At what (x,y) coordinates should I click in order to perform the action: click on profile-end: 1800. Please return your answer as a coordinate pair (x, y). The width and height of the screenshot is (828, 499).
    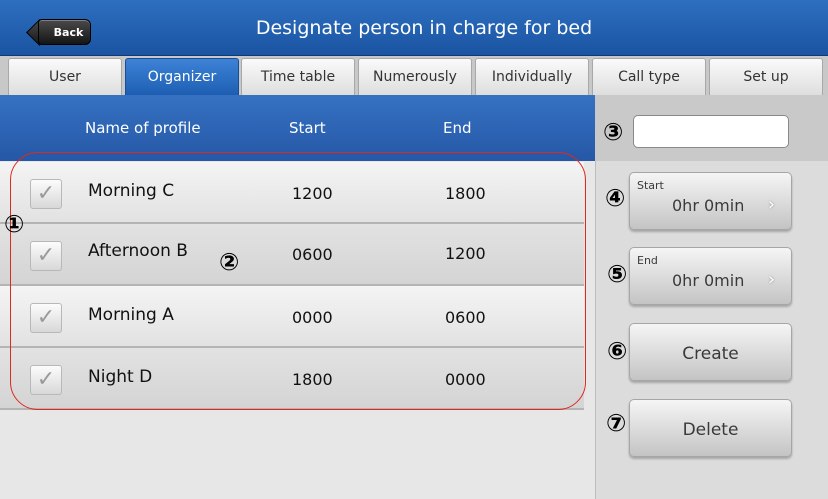
    Looking at the image, I should click on (465, 193).